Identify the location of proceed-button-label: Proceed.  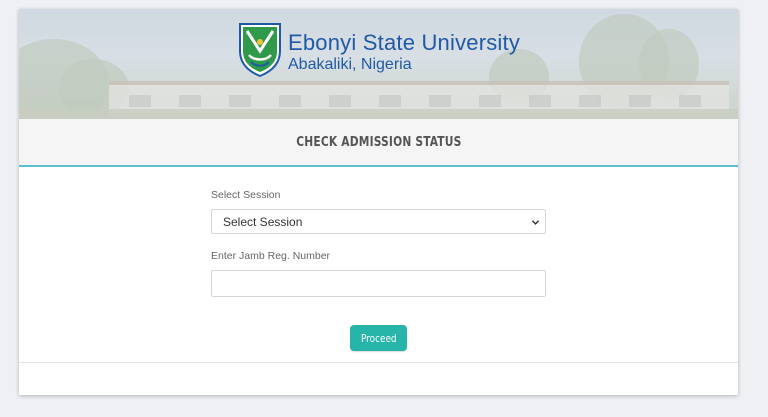
(378, 338).